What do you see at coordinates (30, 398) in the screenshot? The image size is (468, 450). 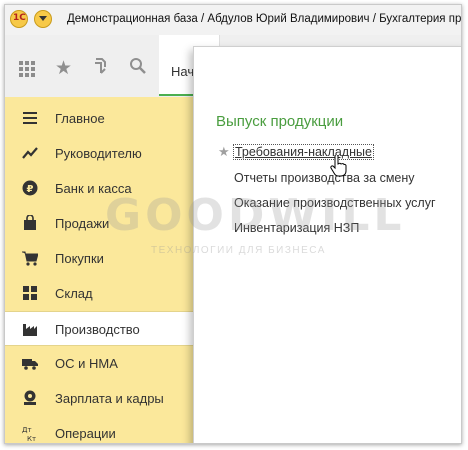 I see `people-icon` at bounding box center [30, 398].